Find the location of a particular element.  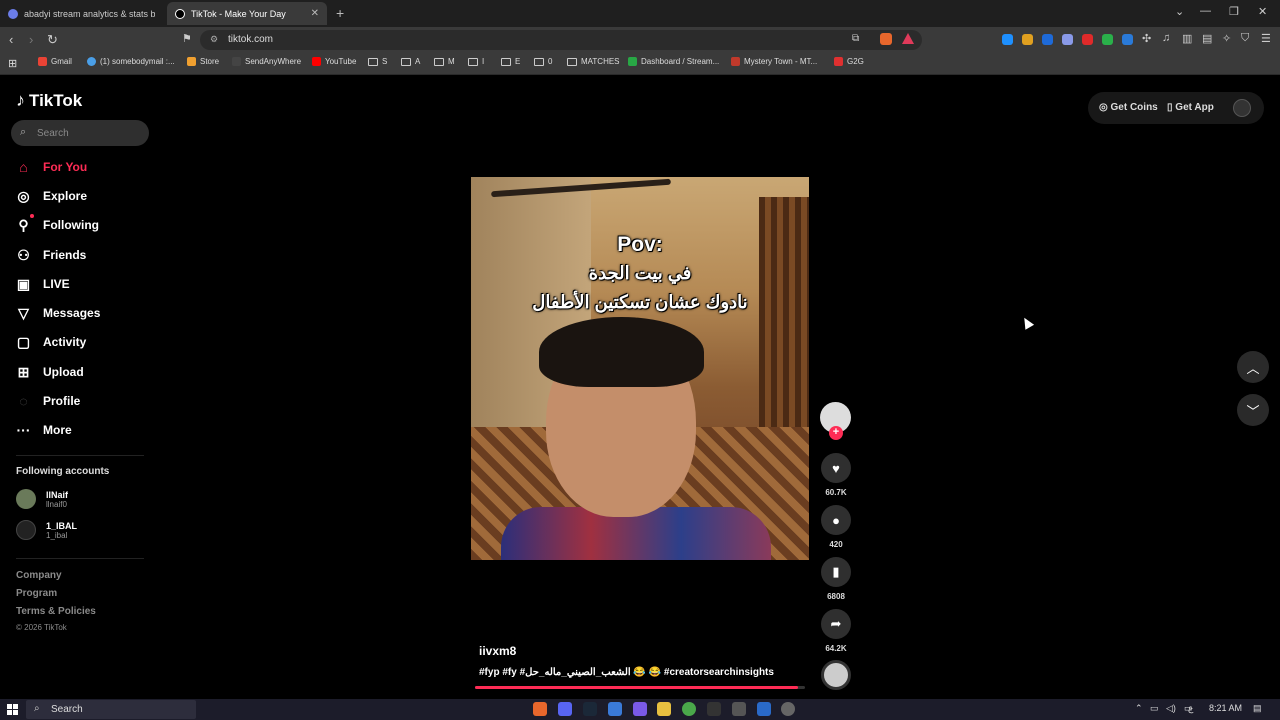

sidebar-item-friends: ⚇ Friends is located at coordinates (51, 255).